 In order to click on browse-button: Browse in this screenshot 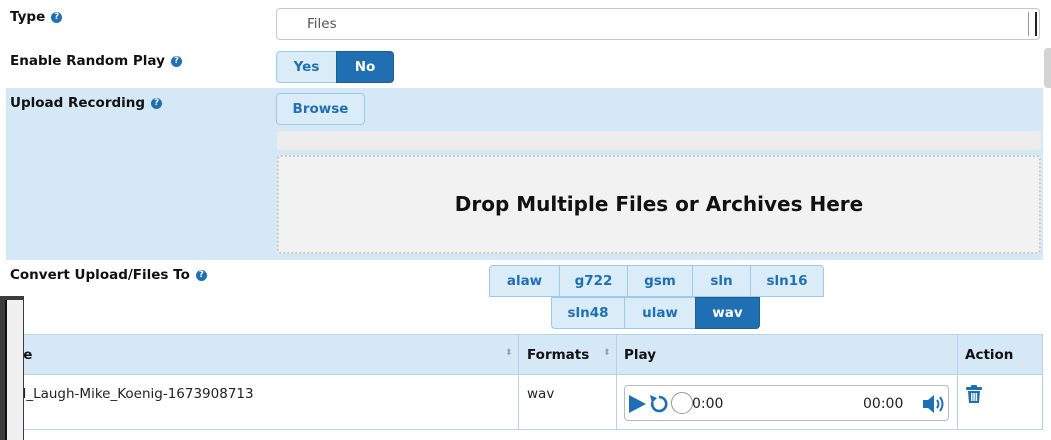, I will do `click(320, 109)`.